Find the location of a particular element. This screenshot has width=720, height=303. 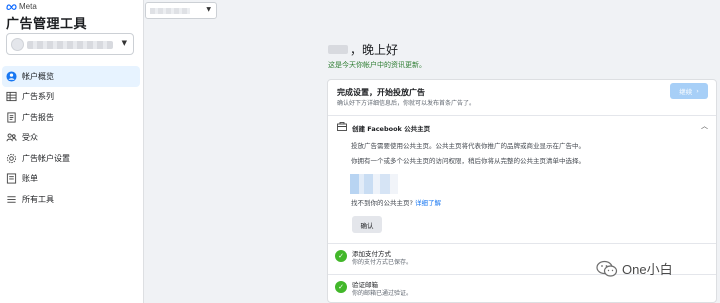

meta-logo-icon is located at coordinates (11, 7).